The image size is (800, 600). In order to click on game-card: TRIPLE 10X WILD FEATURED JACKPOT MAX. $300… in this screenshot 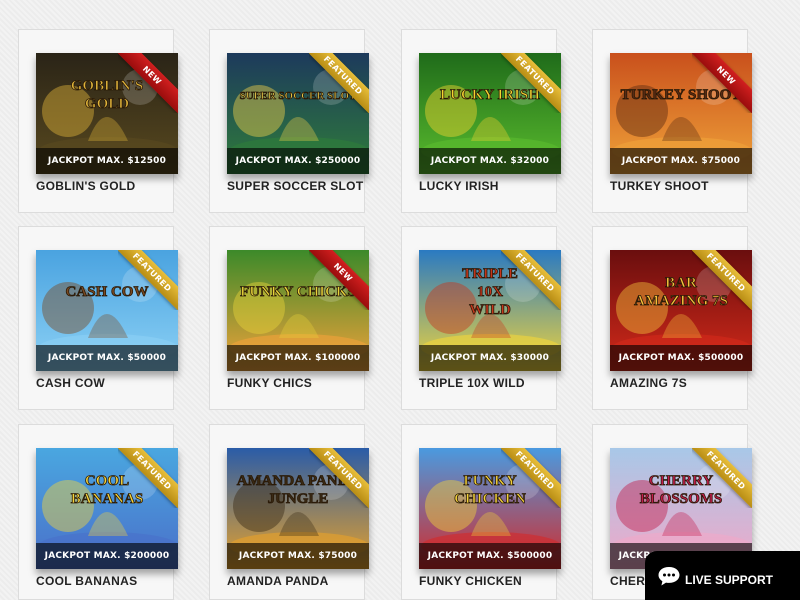, I will do `click(481, 318)`.